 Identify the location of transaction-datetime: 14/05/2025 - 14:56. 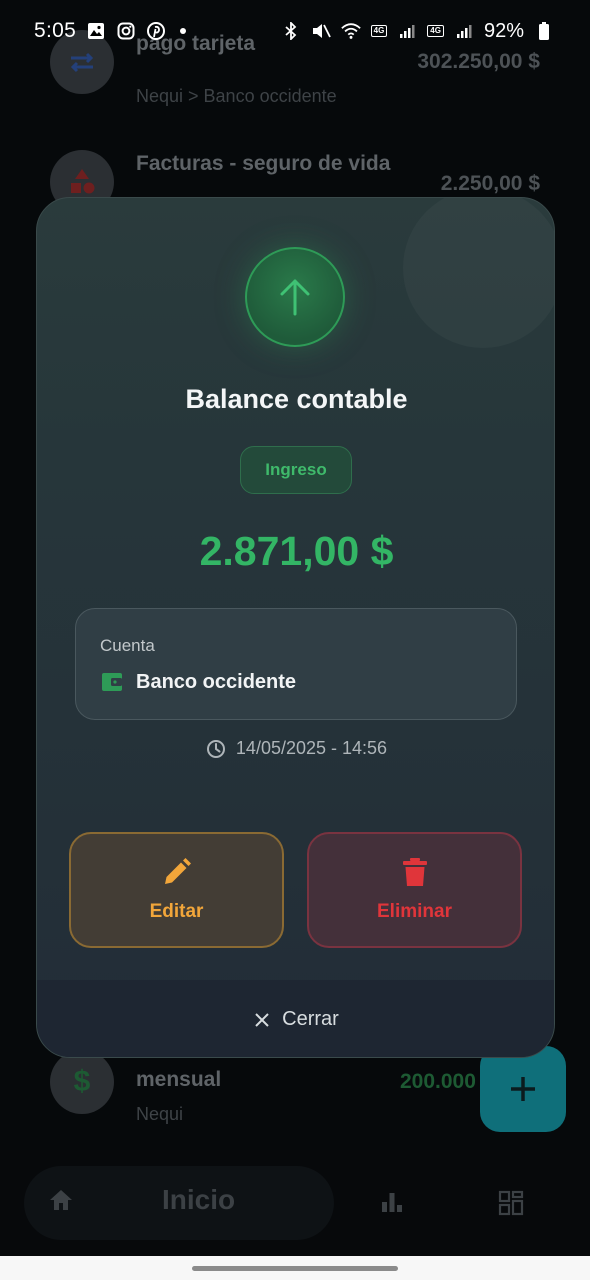
(295, 748).